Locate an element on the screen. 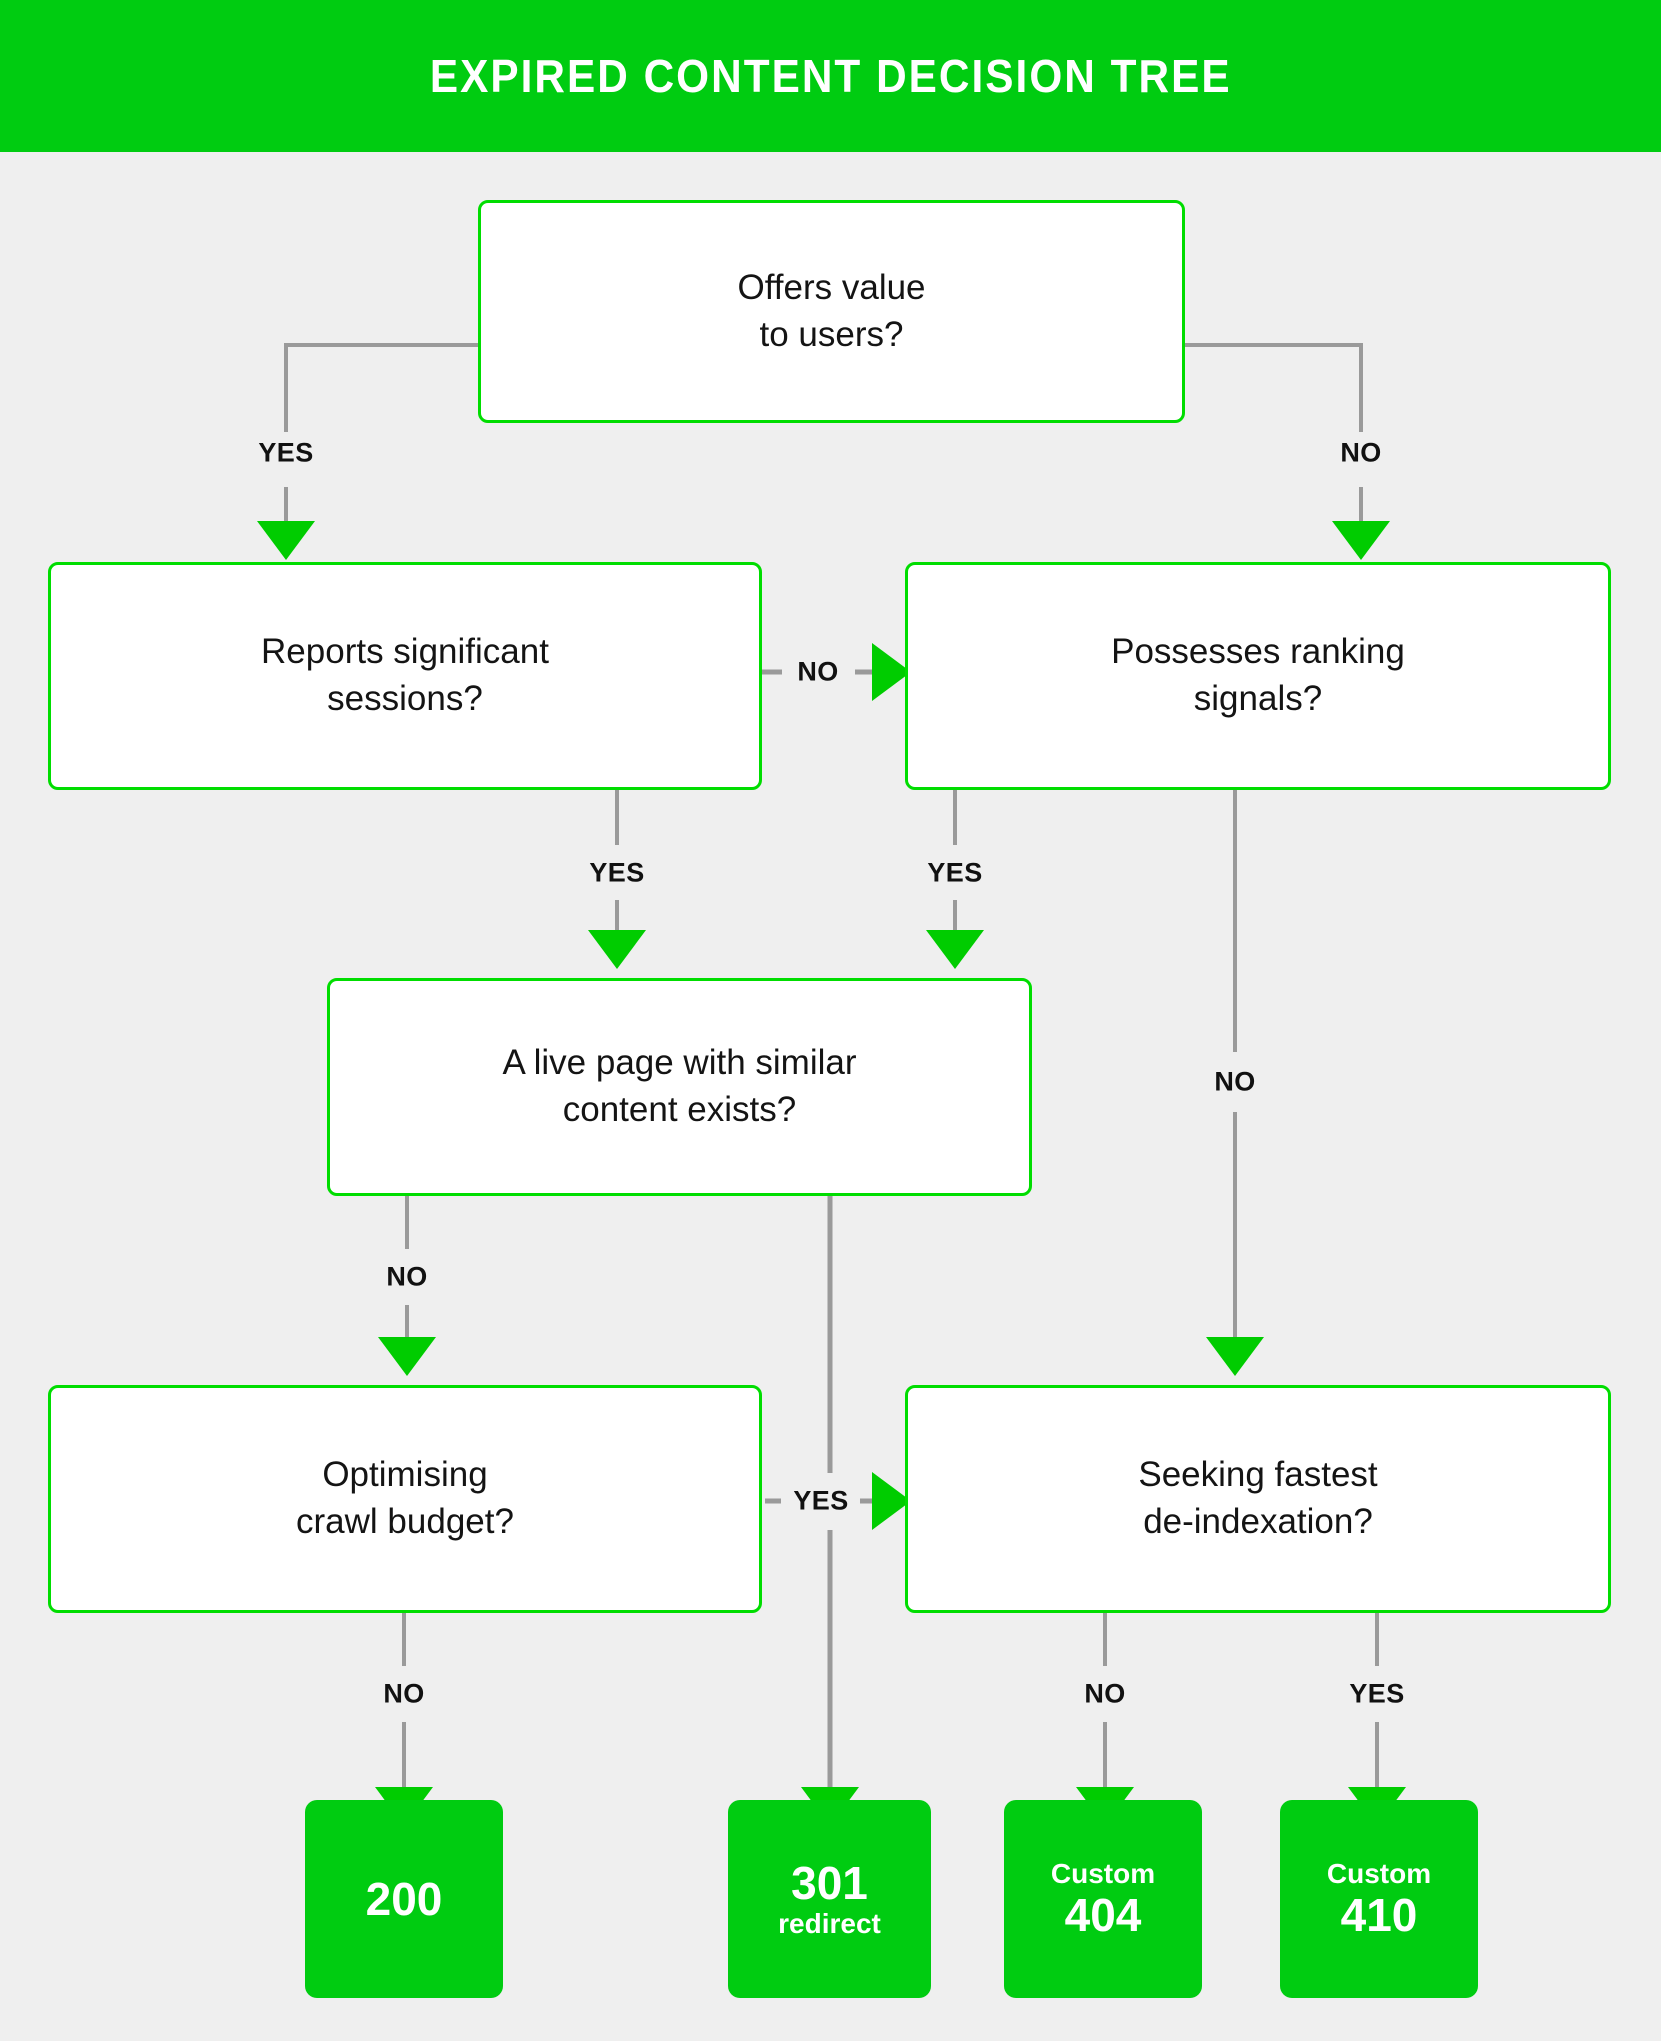  node-de-indexation: Seeking fastest de-indexation? is located at coordinates (1258, 1499).